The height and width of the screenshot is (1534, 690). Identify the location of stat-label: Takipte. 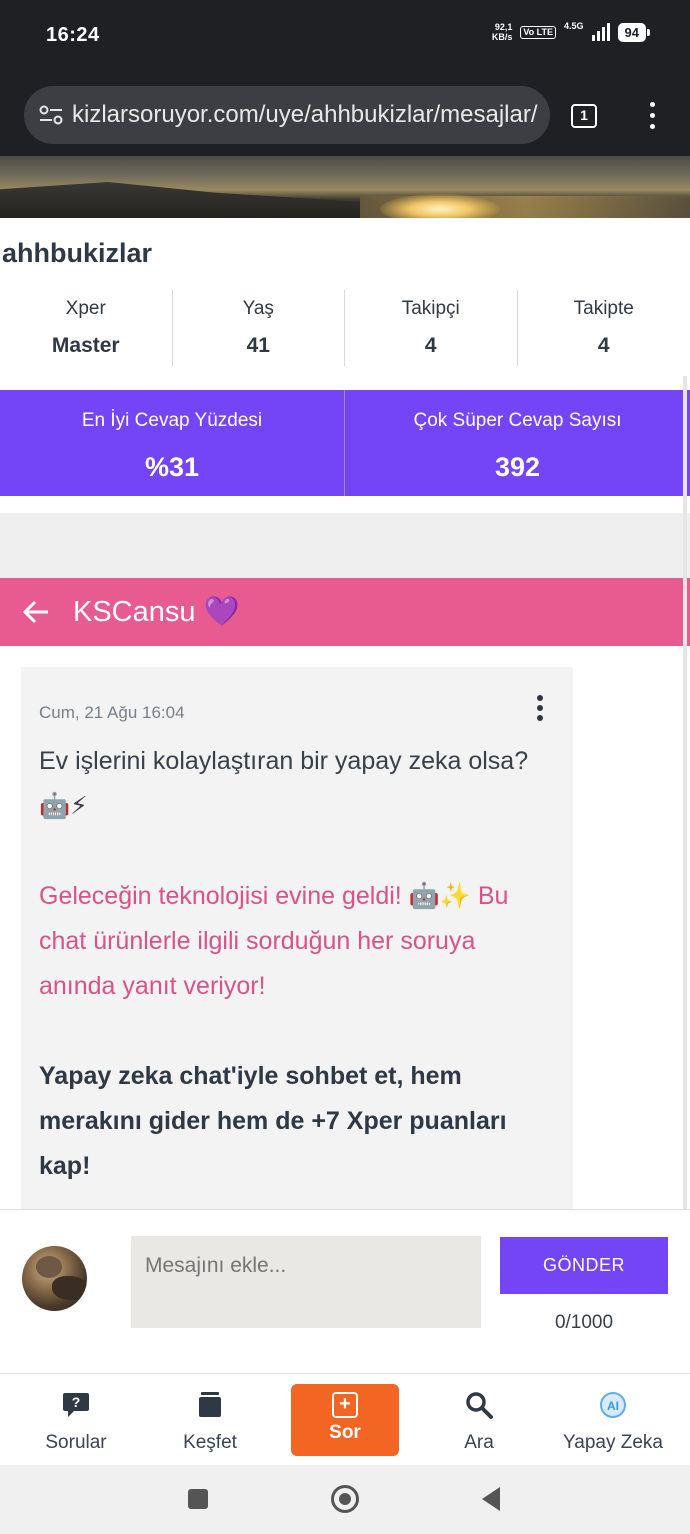
(603, 308).